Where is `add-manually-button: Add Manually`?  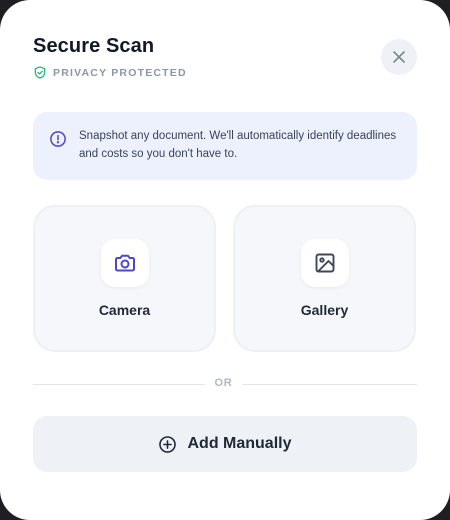 add-manually-button: Add Manually is located at coordinates (225, 444).